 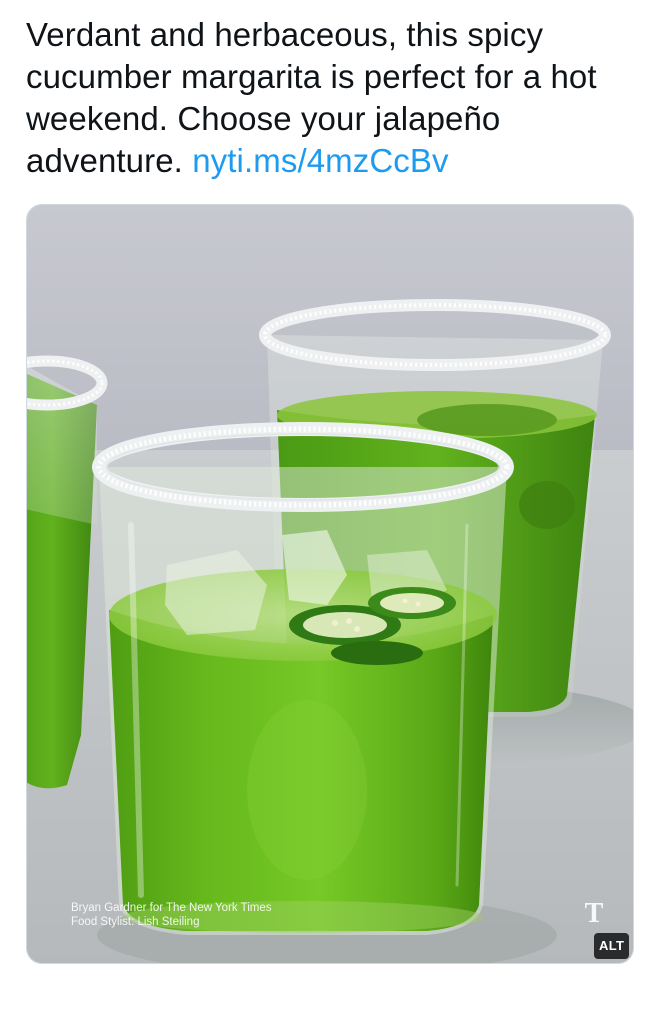 I want to click on photo-credit-line-1: Bryan Gardner for The New York Times, so click(x=171, y=908).